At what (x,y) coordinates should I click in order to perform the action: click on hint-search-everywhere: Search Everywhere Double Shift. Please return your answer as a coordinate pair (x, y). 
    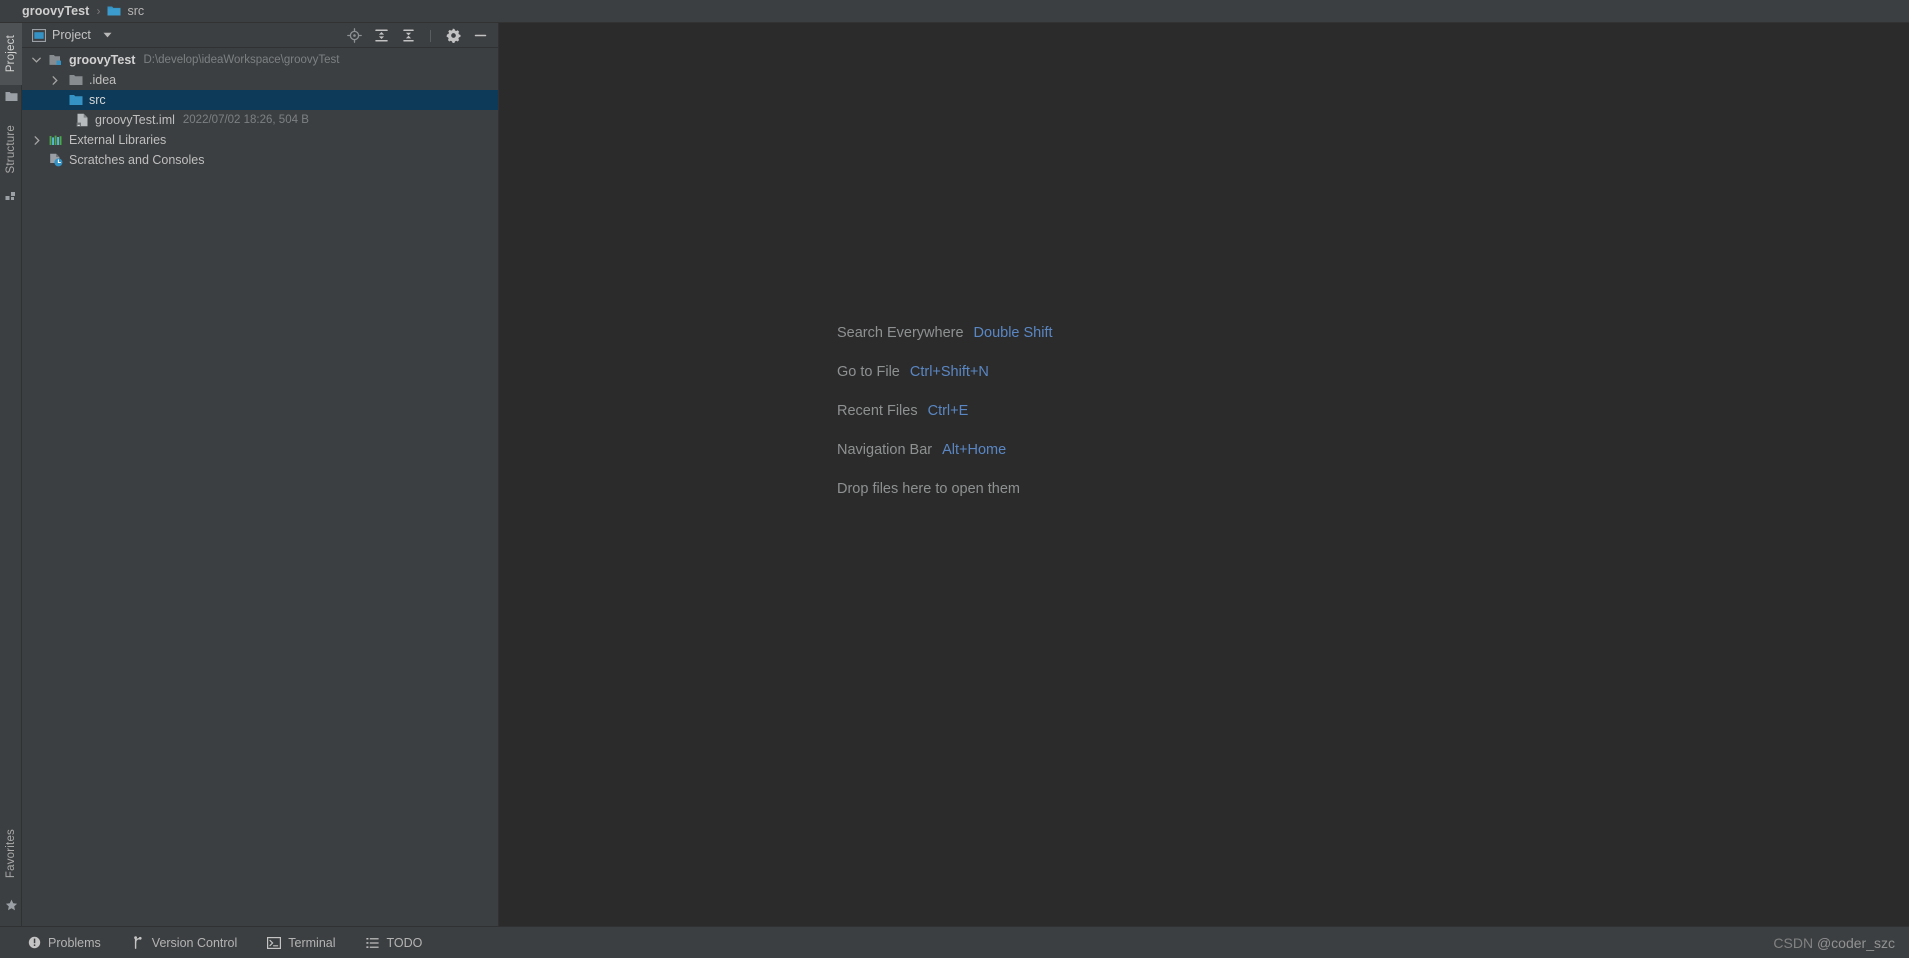
    Looking at the image, I should click on (945, 332).